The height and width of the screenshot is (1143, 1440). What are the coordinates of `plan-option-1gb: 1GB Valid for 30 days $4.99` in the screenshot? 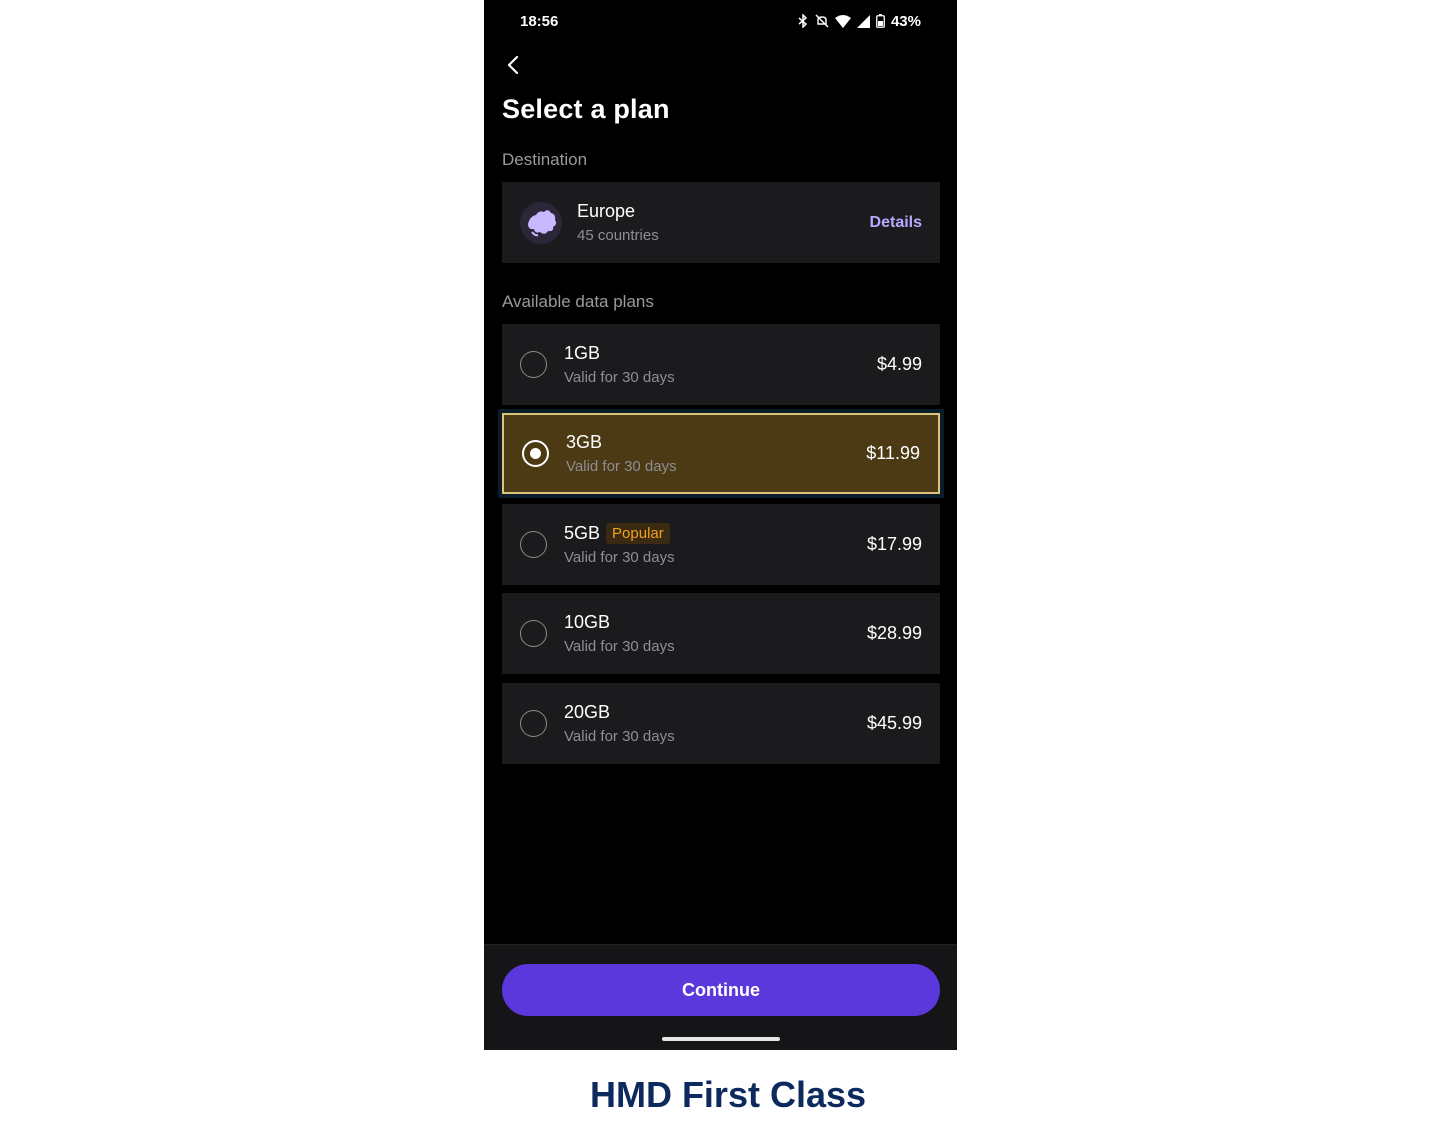 It's located at (721, 364).